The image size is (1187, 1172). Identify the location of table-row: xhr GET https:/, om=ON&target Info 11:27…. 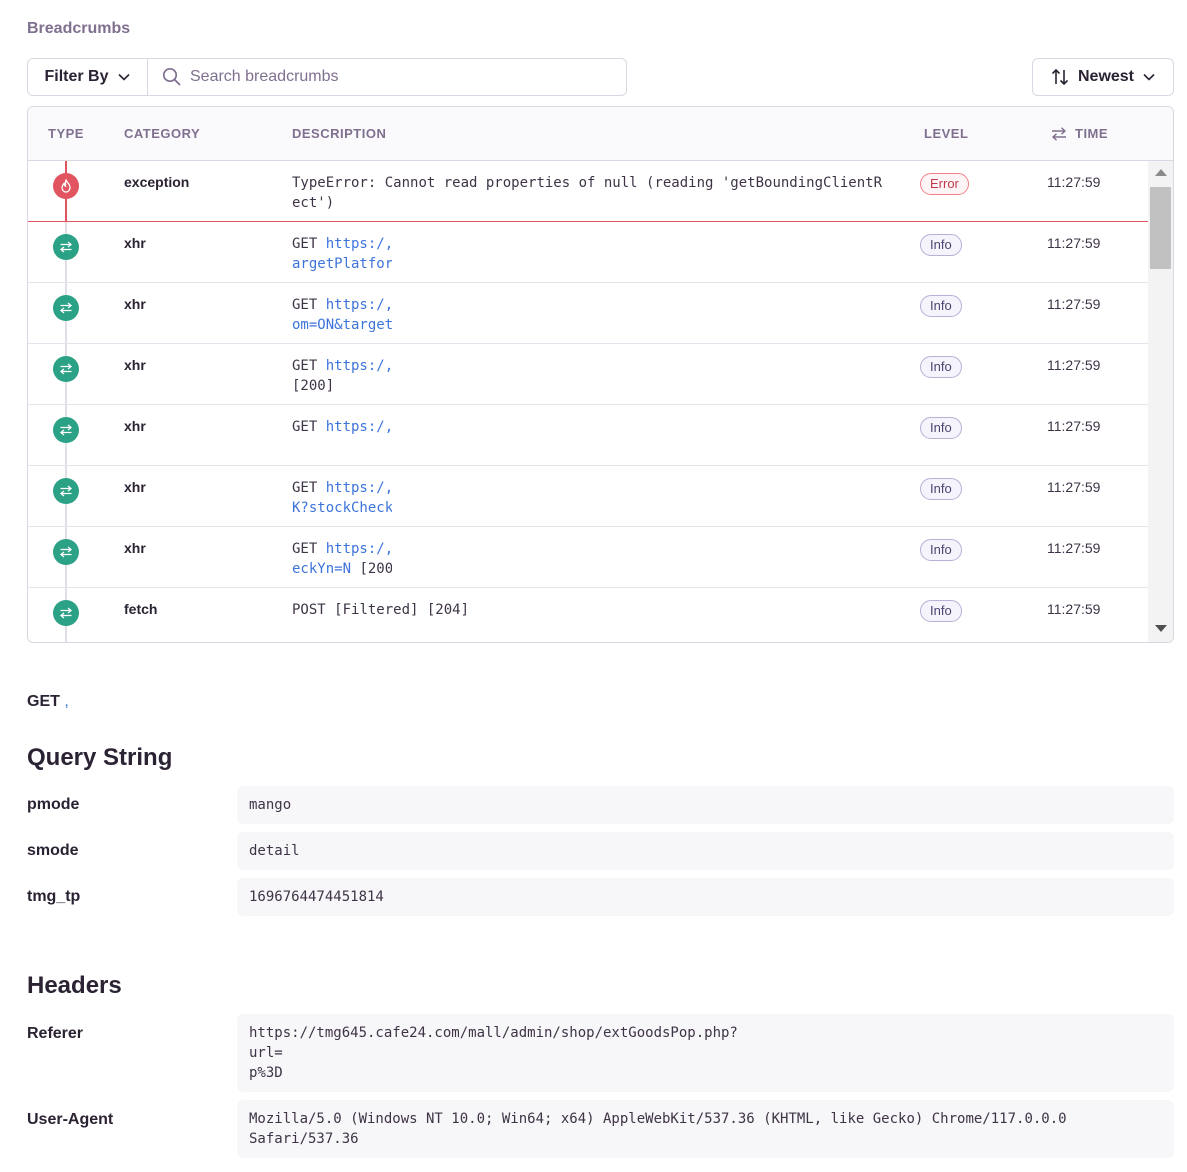
(588, 313).